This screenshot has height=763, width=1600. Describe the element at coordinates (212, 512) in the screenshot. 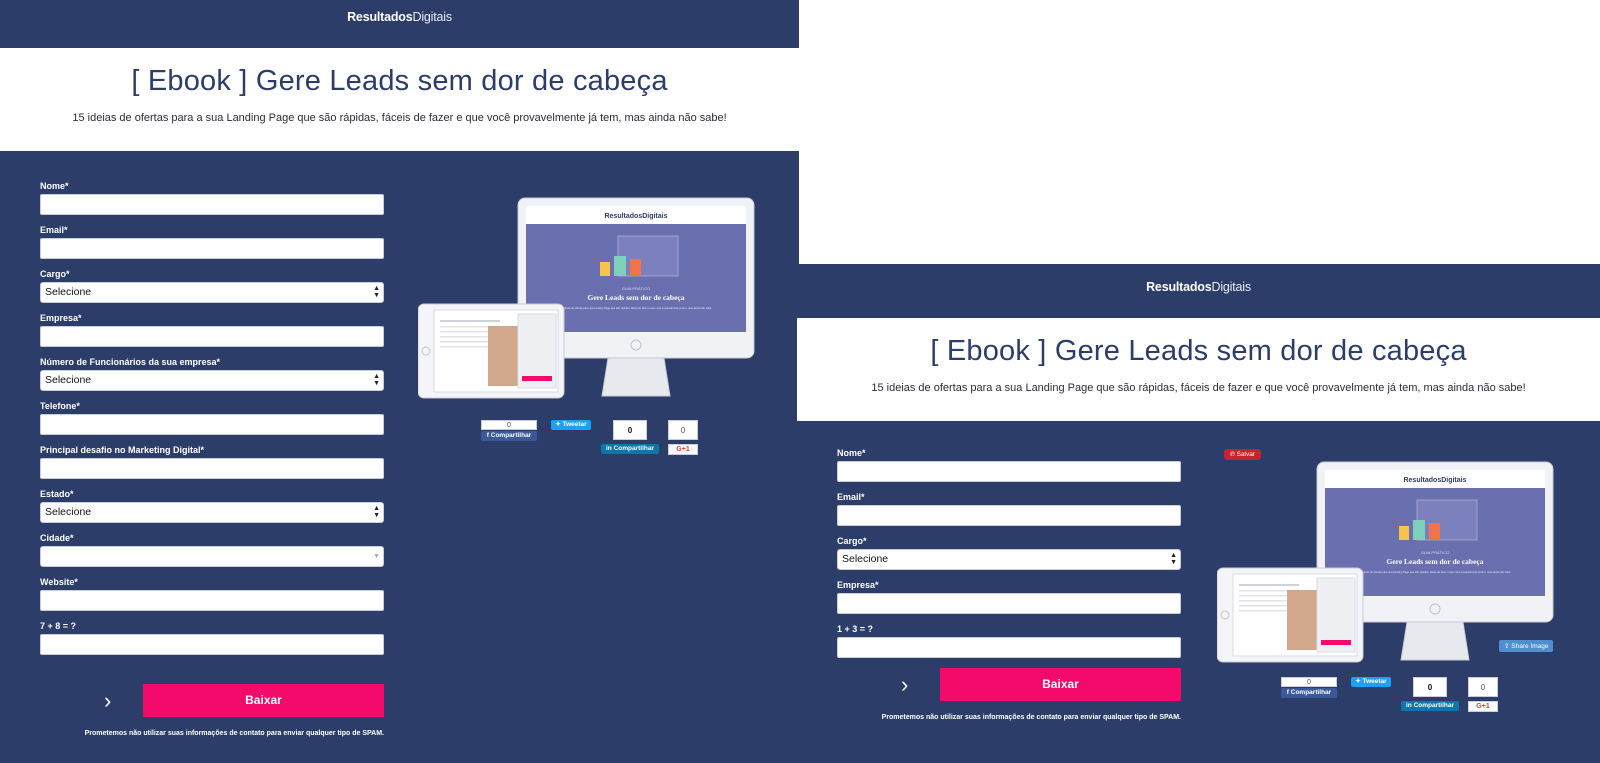

I see `estado-select: Selecione ▲ ▼` at that location.